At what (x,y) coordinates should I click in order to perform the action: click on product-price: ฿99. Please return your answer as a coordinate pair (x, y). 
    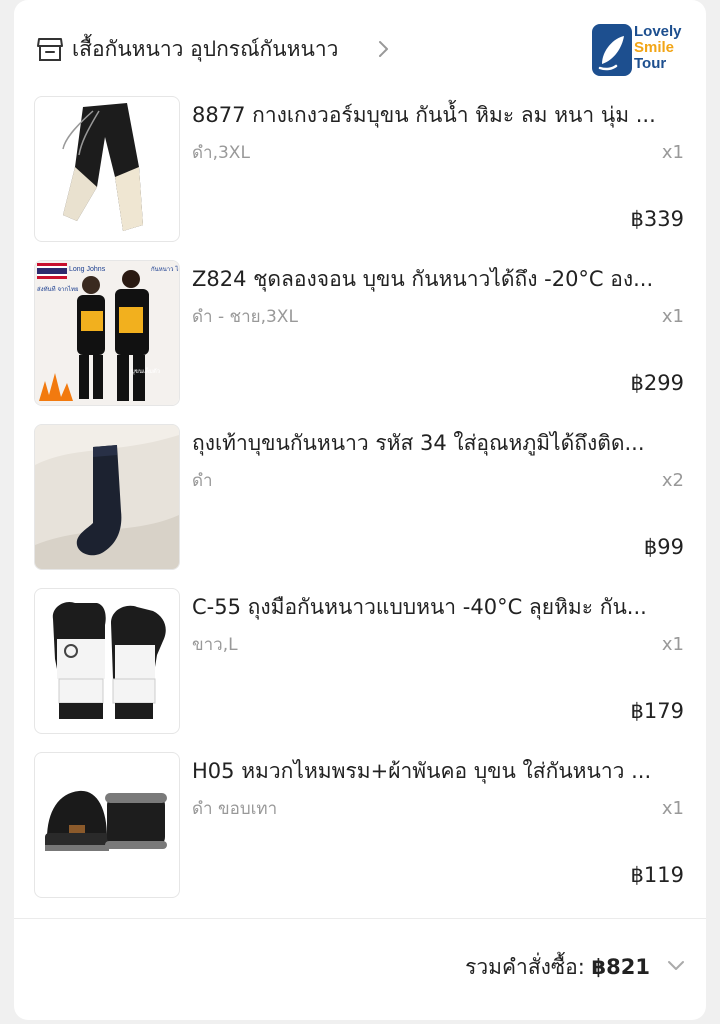
    Looking at the image, I should click on (663, 547).